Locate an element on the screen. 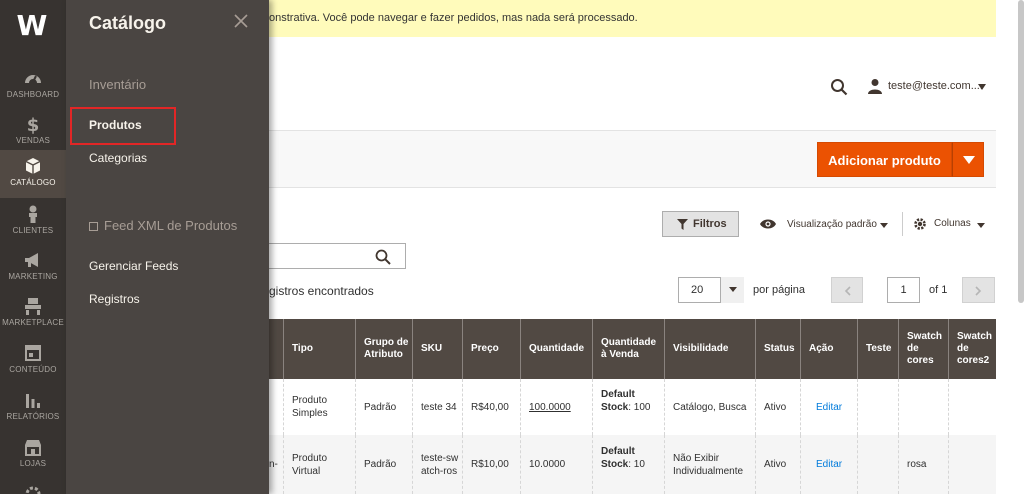 The height and width of the screenshot is (494, 1024). column-header-swatch2: Swatch de cores2 is located at coordinates (972, 349).